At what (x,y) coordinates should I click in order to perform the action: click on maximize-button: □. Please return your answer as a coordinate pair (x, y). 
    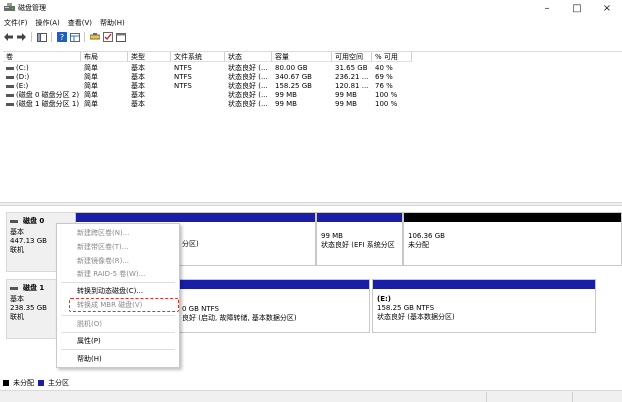
    Looking at the image, I should click on (577, 8).